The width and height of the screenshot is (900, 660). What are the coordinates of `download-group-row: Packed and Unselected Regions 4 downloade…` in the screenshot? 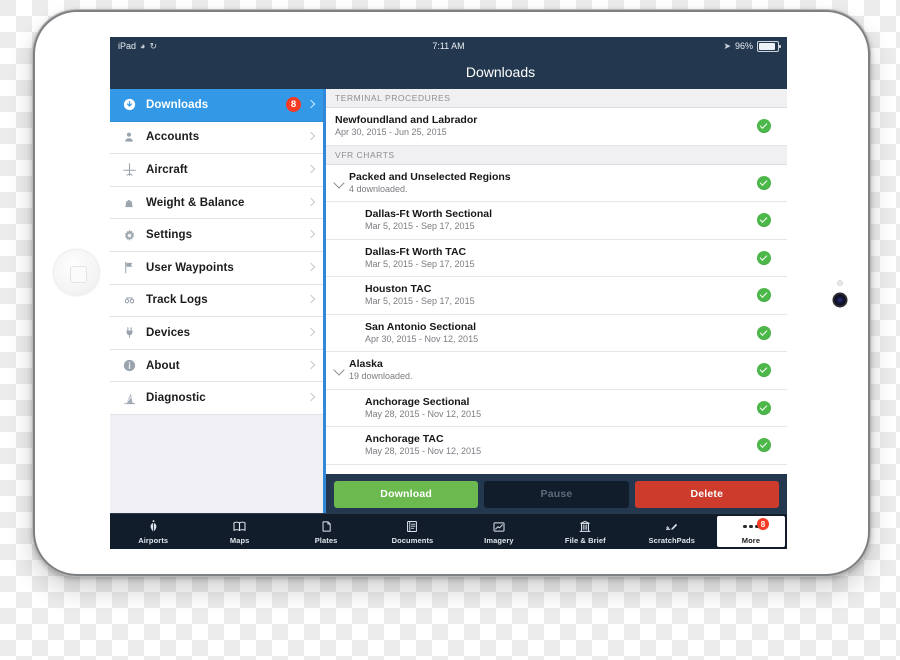 It's located at (556, 183).